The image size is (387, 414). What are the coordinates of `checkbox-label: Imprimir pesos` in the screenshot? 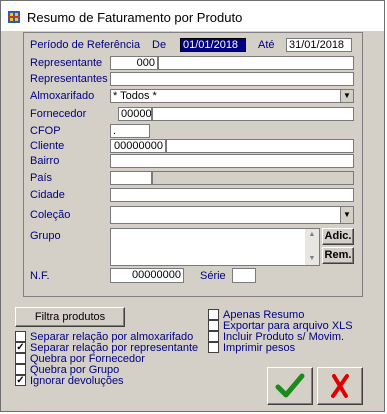 It's located at (259, 348).